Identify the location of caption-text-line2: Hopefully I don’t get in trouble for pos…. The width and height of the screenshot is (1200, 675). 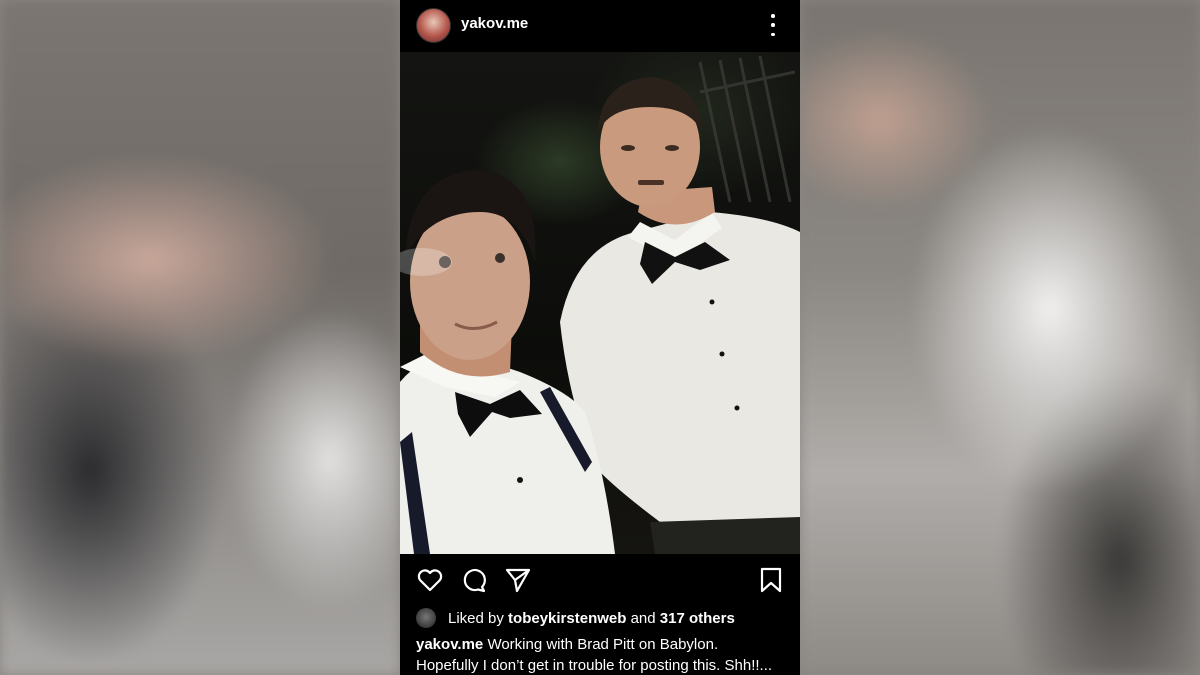
(594, 665).